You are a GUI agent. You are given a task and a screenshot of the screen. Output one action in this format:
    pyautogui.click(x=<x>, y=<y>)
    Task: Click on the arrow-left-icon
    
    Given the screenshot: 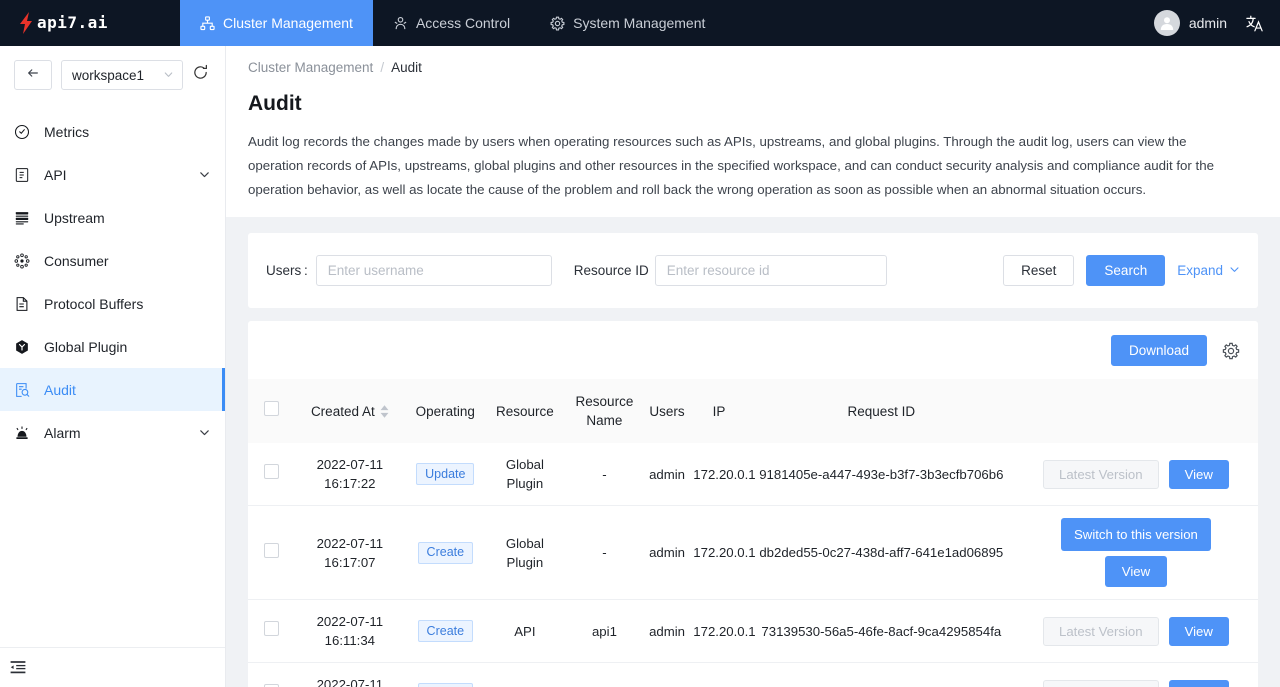 What is the action you would take?
    pyautogui.click(x=33, y=75)
    